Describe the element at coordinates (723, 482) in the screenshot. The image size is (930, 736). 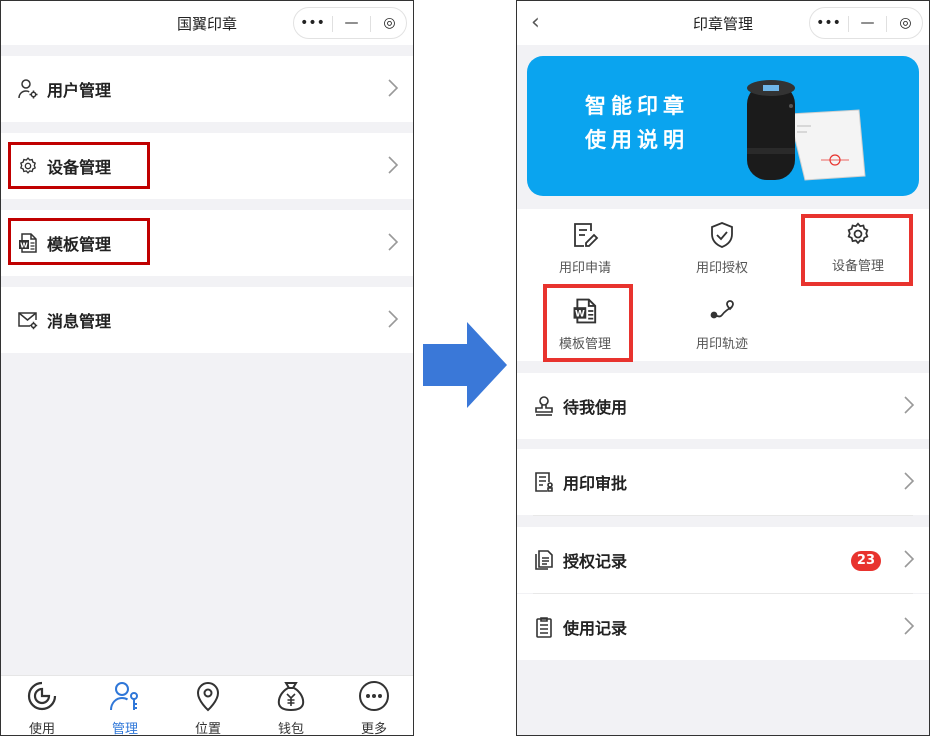
I see `list-item-seal-approval: 用印审批` at that location.